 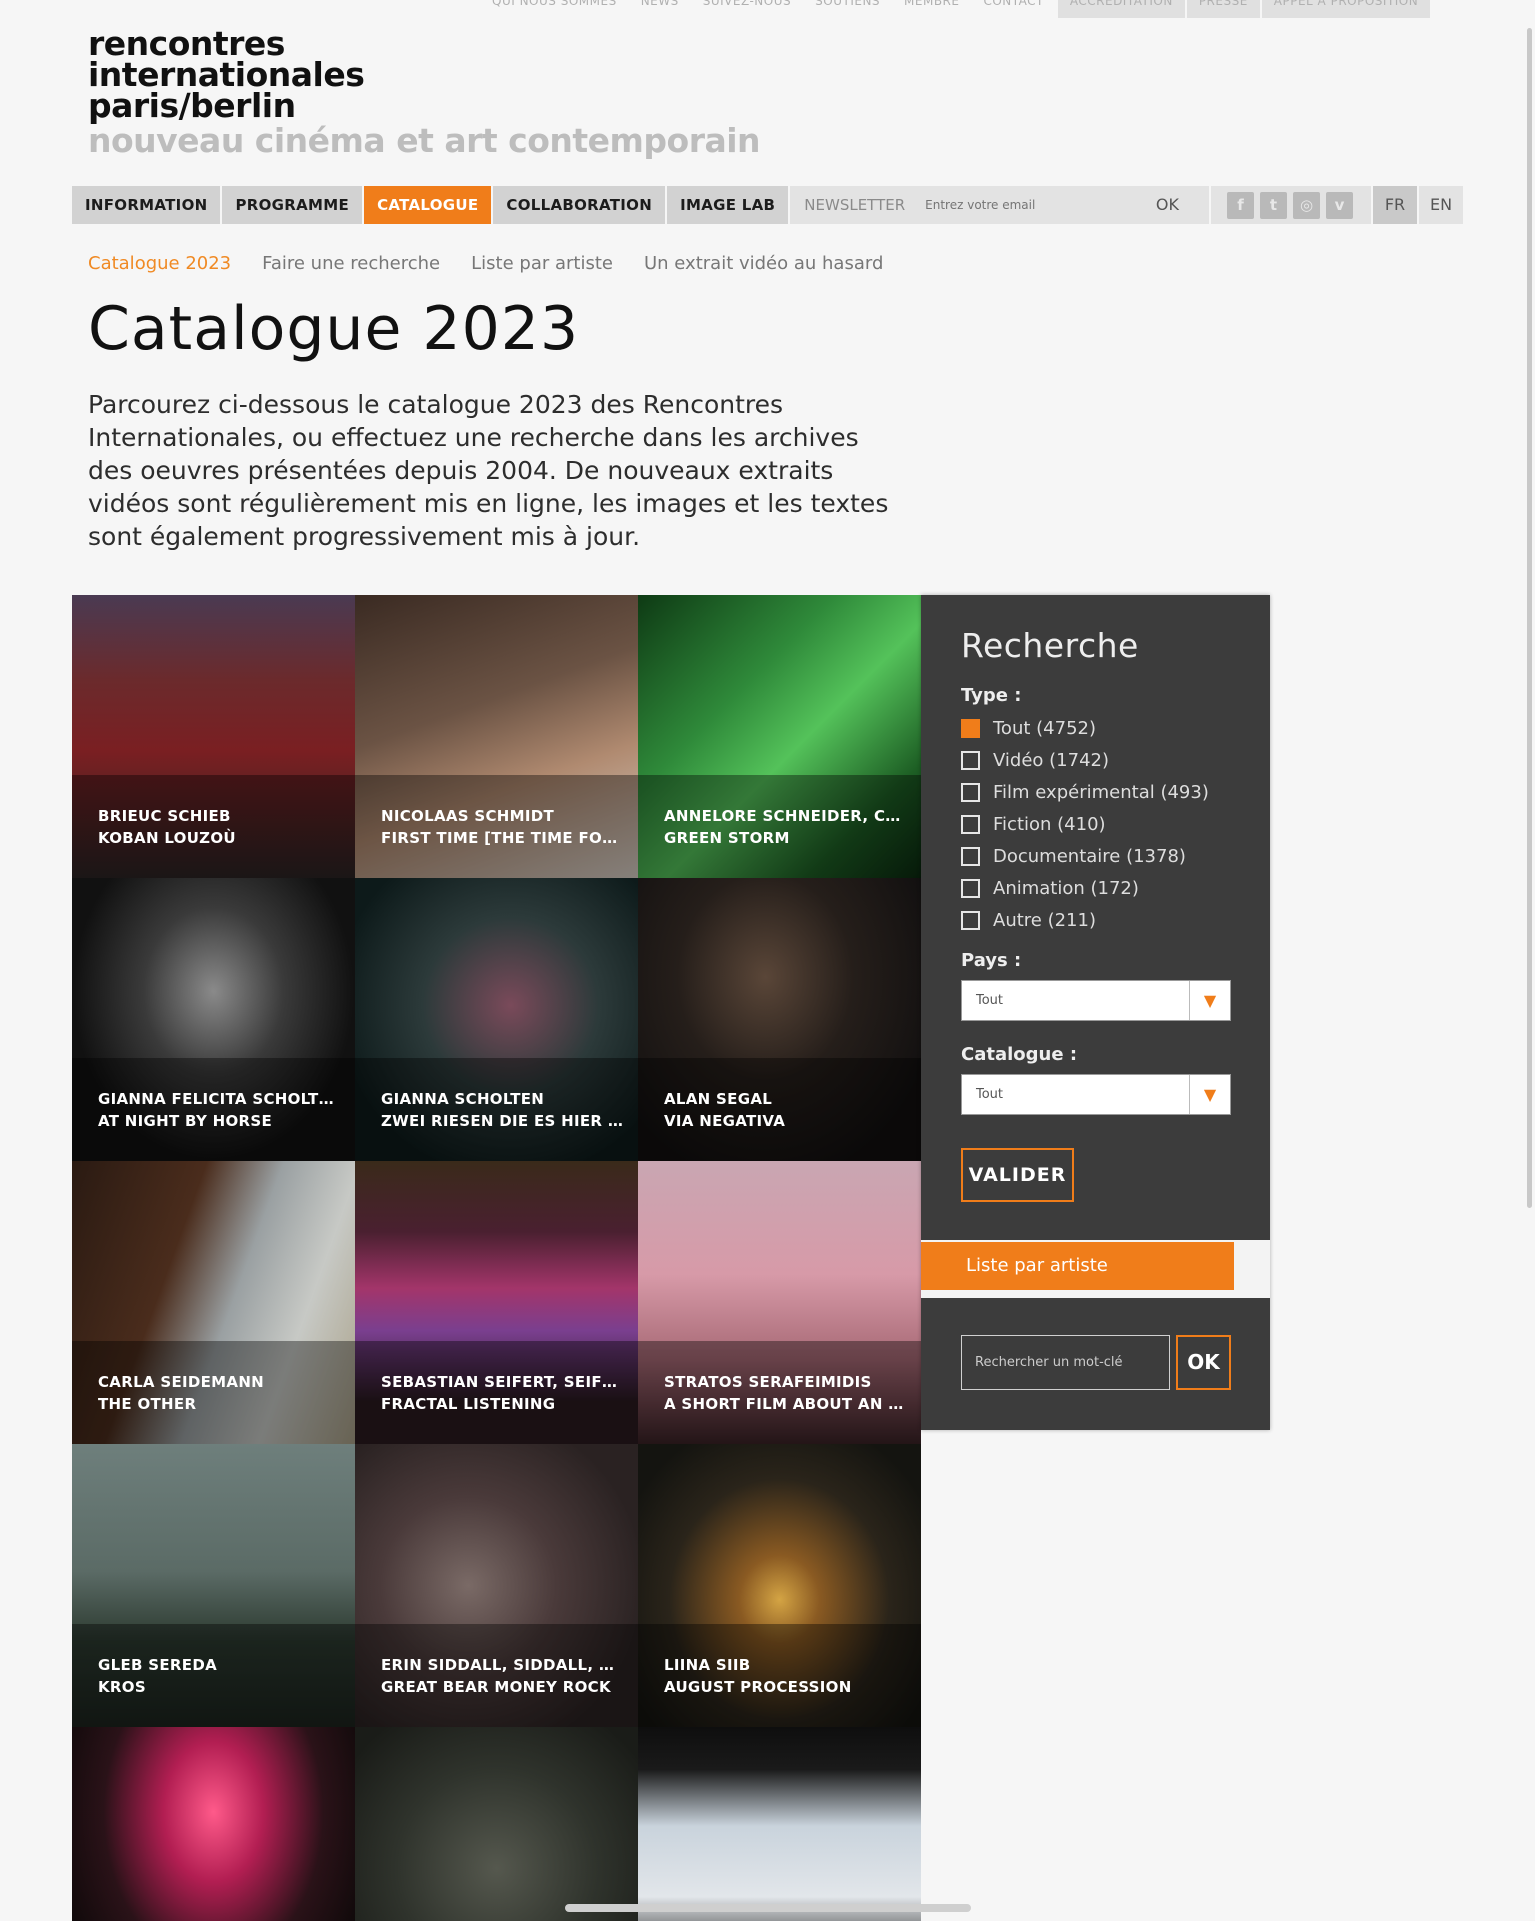 I want to click on nav-item-collaboration: COLLABORATION, so click(x=580, y=205).